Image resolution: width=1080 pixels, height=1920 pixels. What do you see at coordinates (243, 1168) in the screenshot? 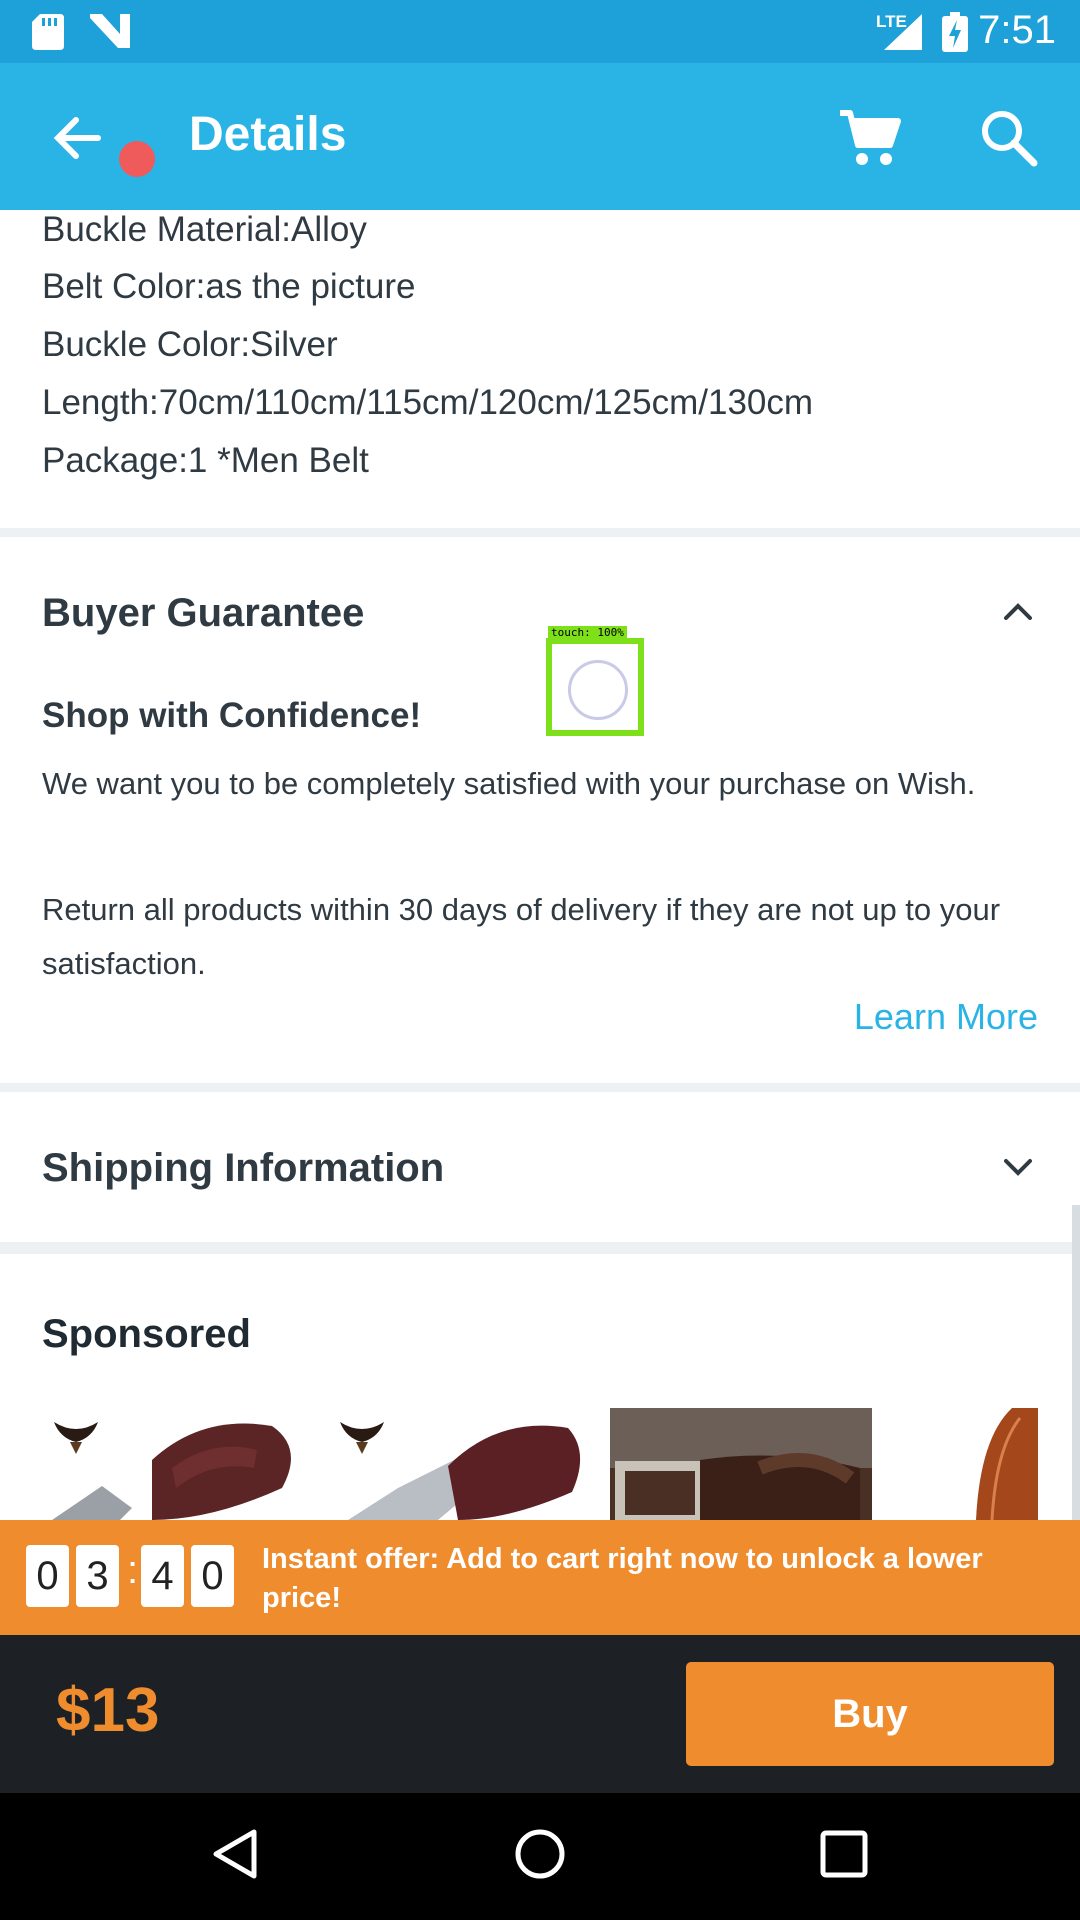
I see `shipping-information-title: Shipping Information` at bounding box center [243, 1168].